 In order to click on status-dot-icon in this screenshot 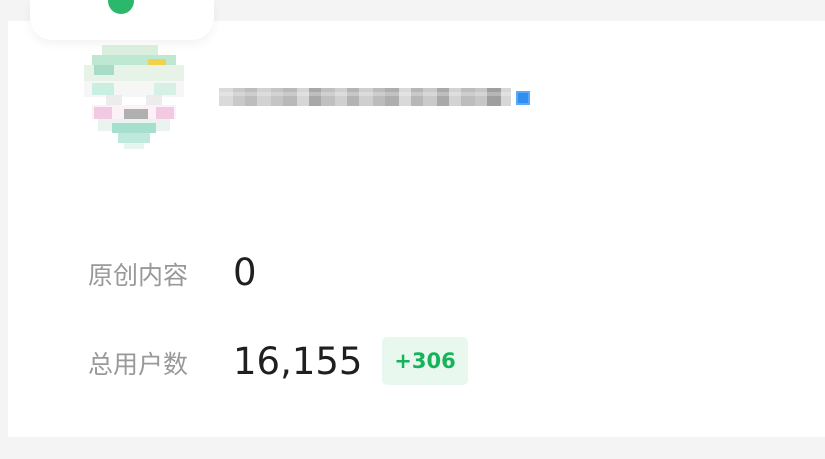, I will do `click(121, 11)`.